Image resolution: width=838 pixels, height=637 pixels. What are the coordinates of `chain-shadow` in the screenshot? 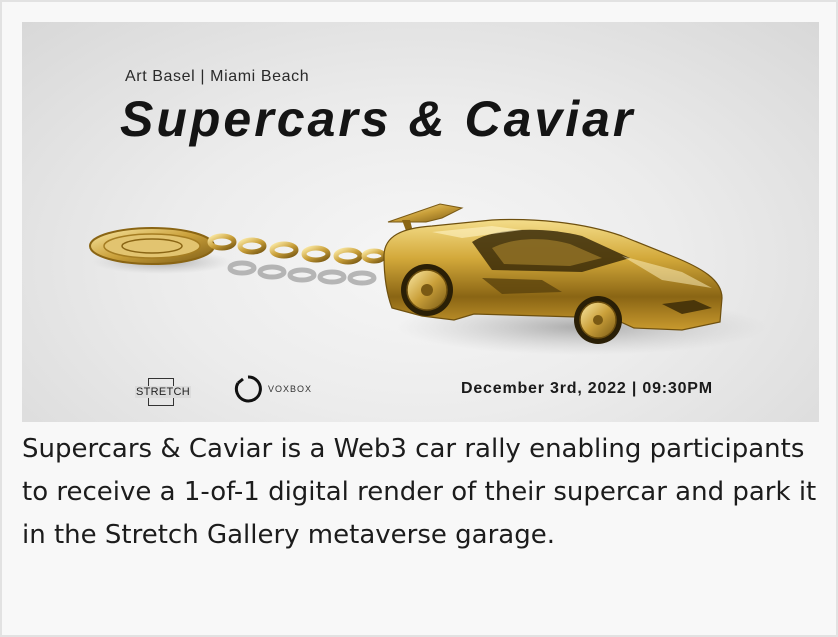 It's located at (302, 273).